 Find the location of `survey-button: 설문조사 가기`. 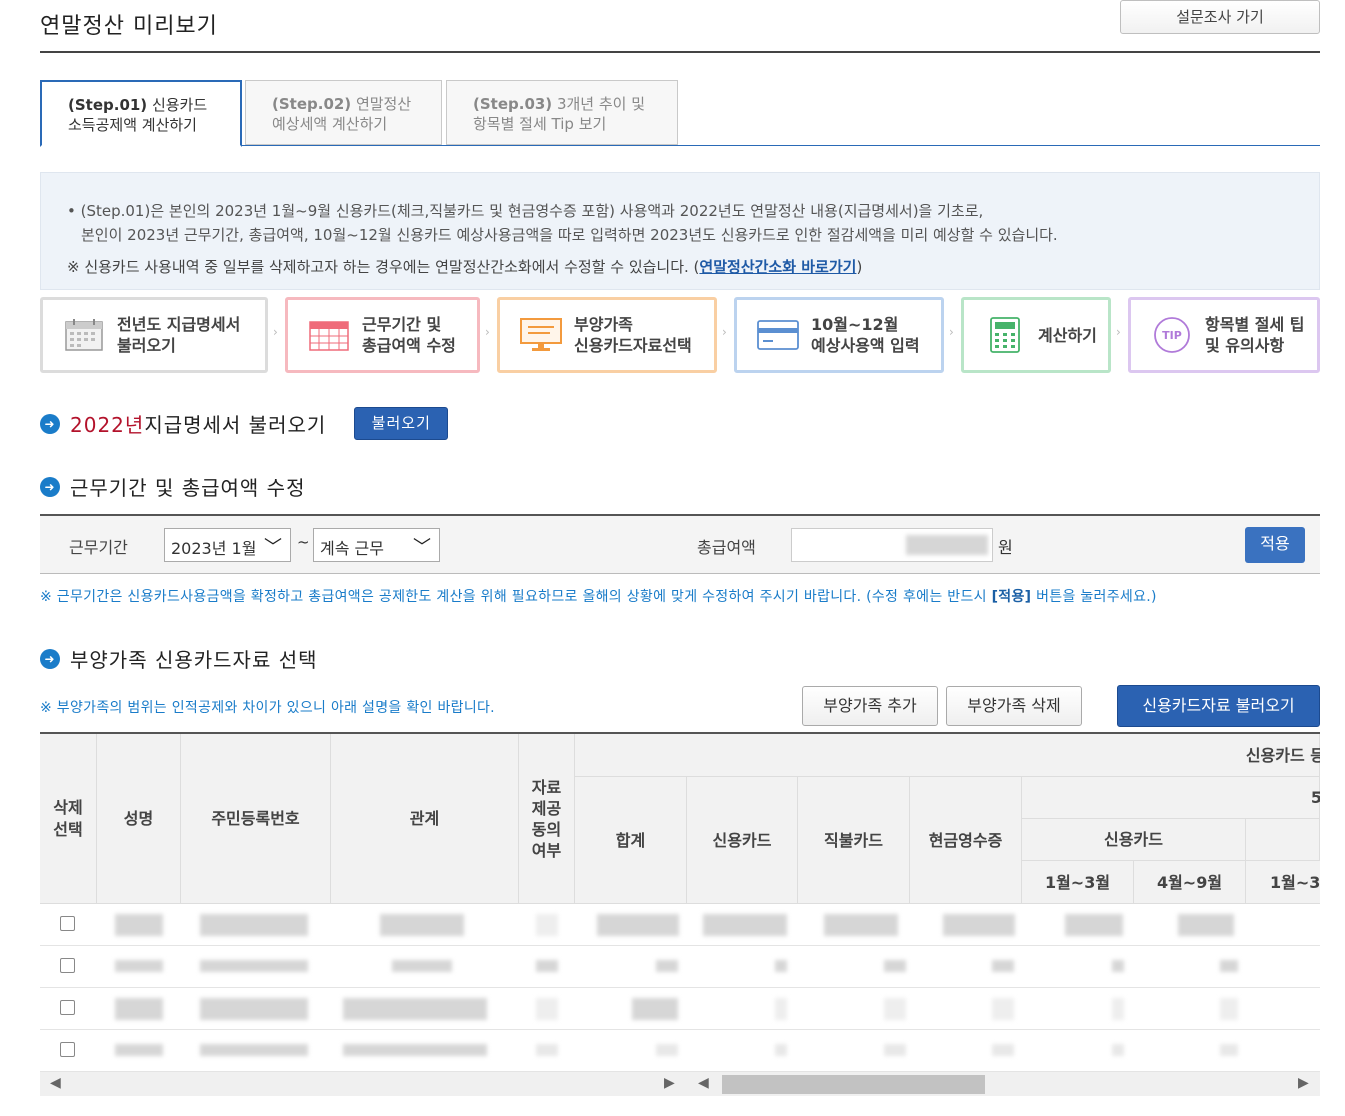

survey-button: 설문조사 가기 is located at coordinates (1220, 17).